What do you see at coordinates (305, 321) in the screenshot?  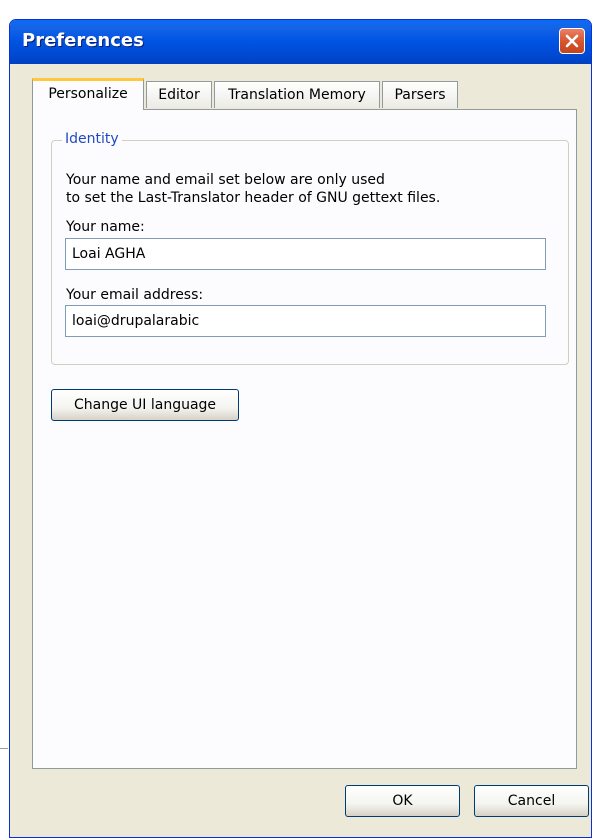 I see `email-field: loai@drupalarabic` at bounding box center [305, 321].